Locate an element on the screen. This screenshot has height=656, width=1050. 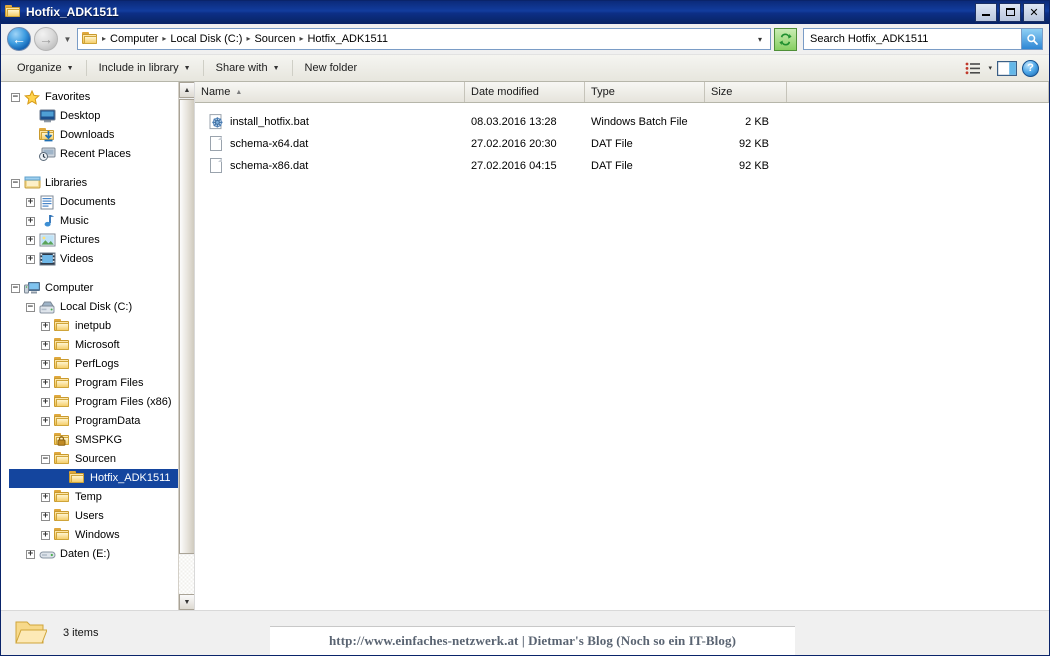
breadcrumb-hotfix: Hotfix_ADK1511 is located at coordinates (347, 39).